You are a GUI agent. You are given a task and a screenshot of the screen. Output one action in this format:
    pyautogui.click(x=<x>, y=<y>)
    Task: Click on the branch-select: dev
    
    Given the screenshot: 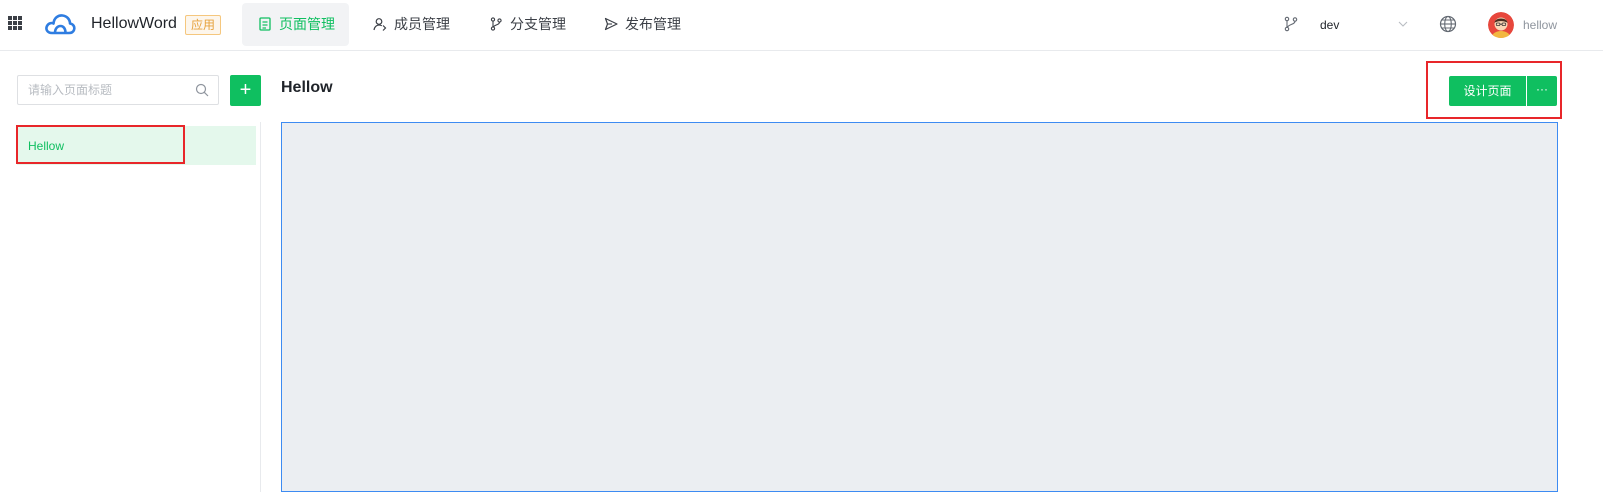 What is the action you would take?
    pyautogui.click(x=1368, y=25)
    